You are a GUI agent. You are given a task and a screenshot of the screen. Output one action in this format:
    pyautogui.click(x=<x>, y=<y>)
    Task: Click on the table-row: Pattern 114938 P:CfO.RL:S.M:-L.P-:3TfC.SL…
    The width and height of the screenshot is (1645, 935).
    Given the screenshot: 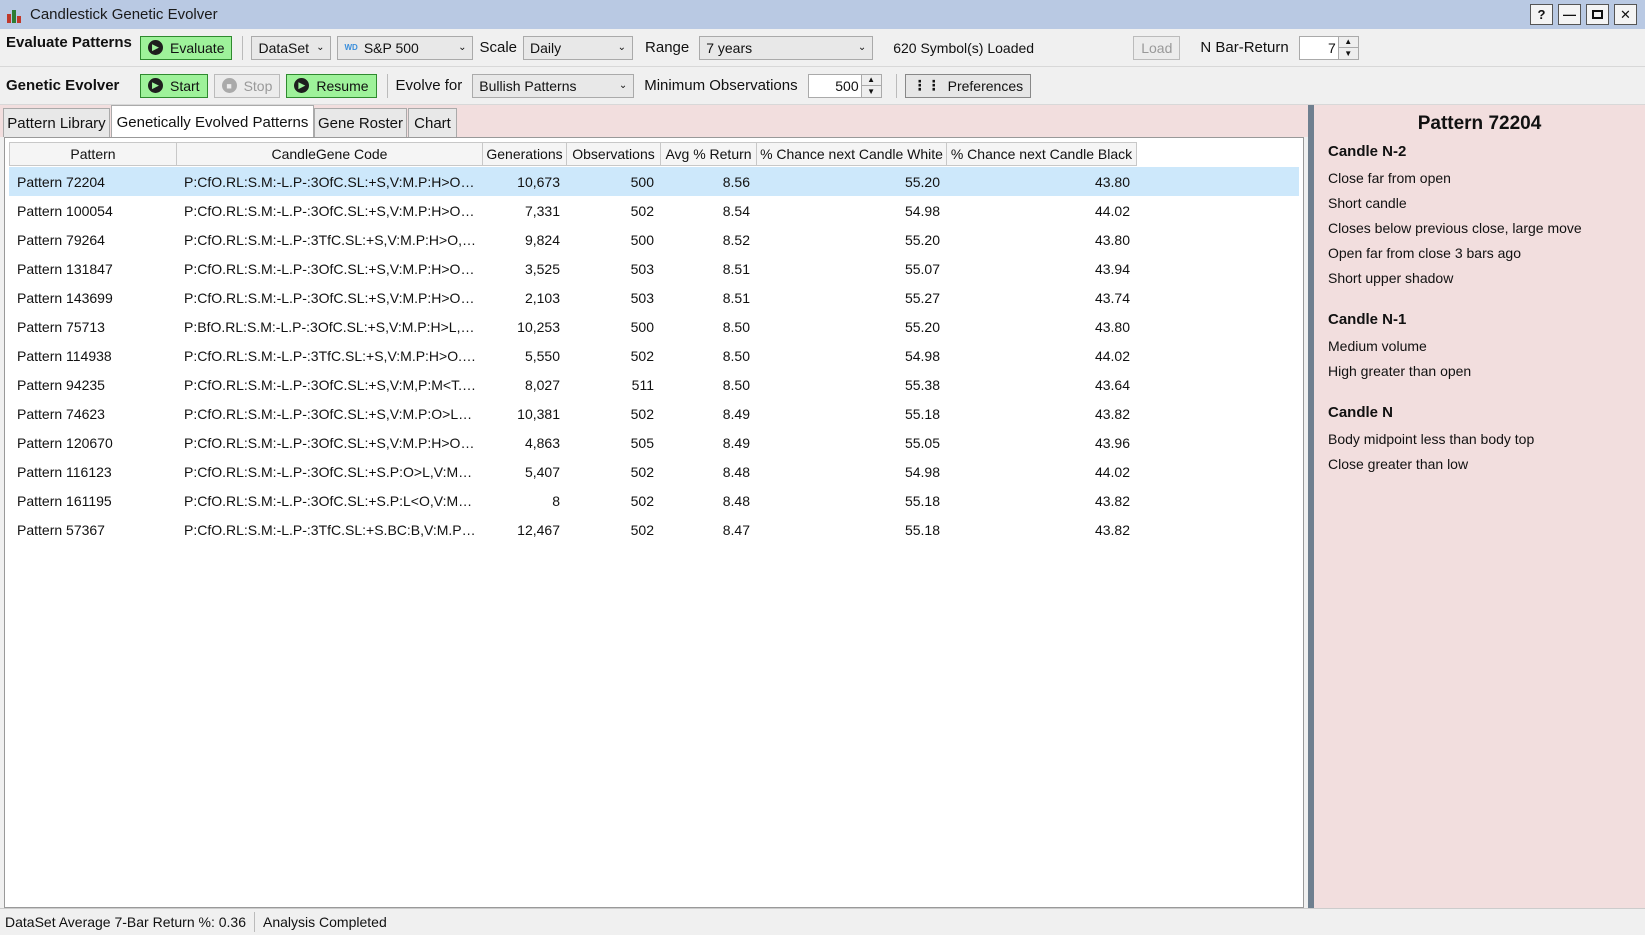 What is the action you would take?
    pyautogui.click(x=654, y=355)
    